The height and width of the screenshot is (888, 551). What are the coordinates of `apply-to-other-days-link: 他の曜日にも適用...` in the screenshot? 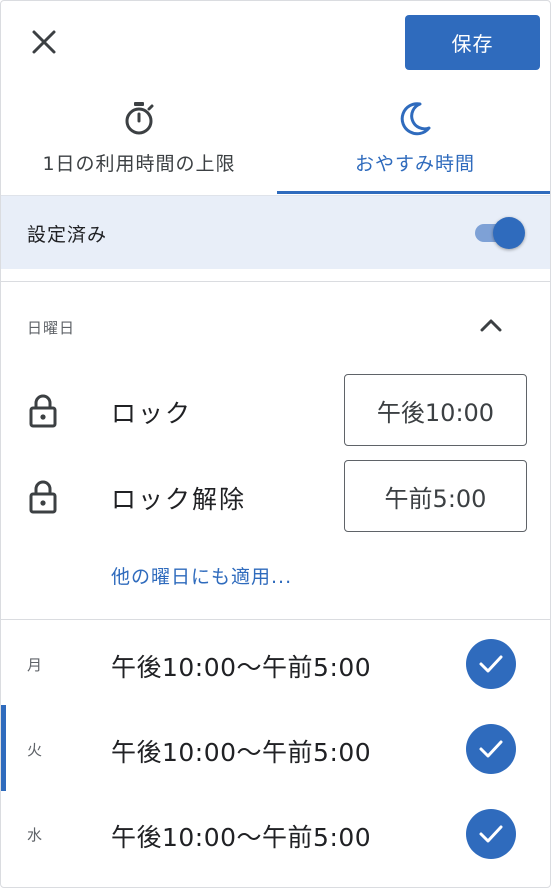 It's located at (201, 575).